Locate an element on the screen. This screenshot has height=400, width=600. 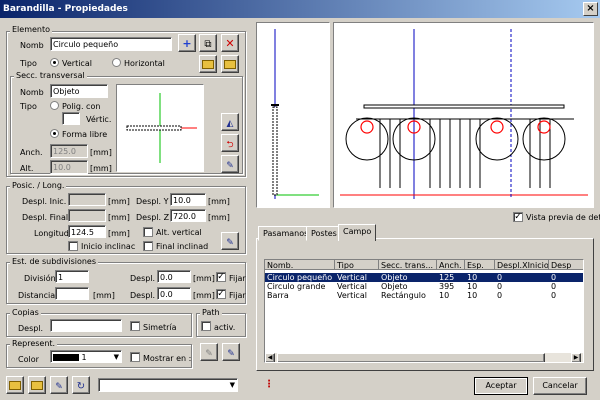
more-options-icon: ⋮ is located at coordinates (269, 385).